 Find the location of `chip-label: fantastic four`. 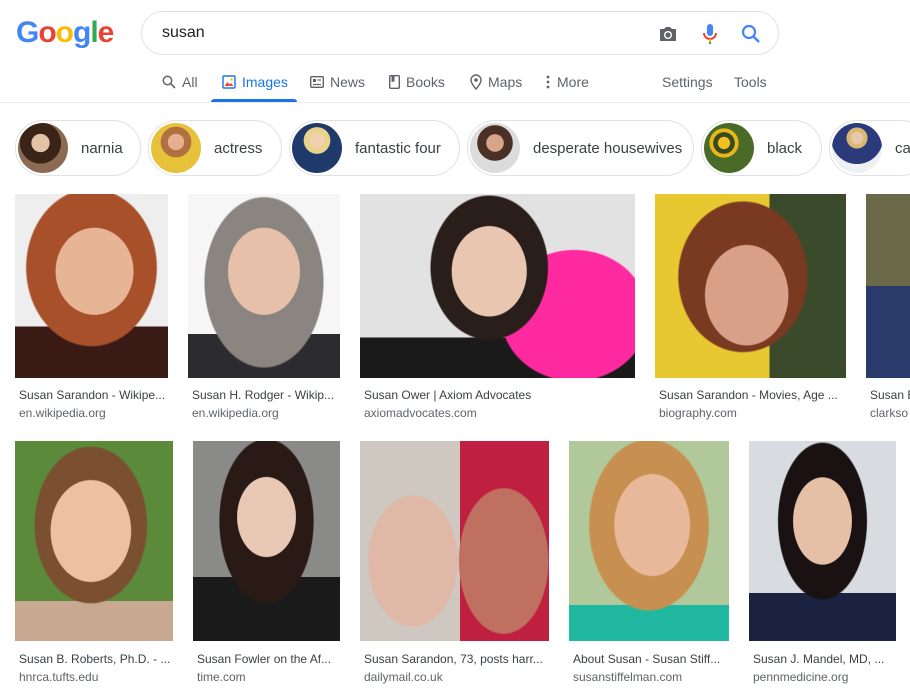

chip-label: fantastic four is located at coordinates (398, 148).